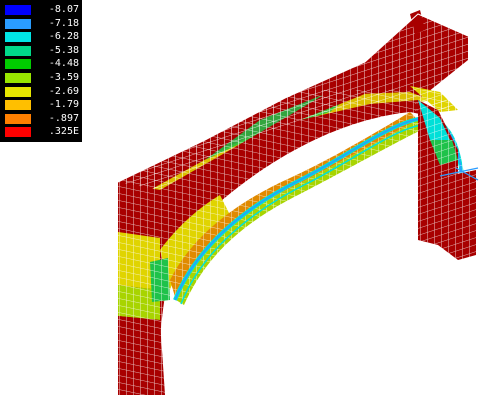 This screenshot has height=414, width=486. Describe the element at coordinates (447, 182) in the screenshot. I see `right-pier` at that location.